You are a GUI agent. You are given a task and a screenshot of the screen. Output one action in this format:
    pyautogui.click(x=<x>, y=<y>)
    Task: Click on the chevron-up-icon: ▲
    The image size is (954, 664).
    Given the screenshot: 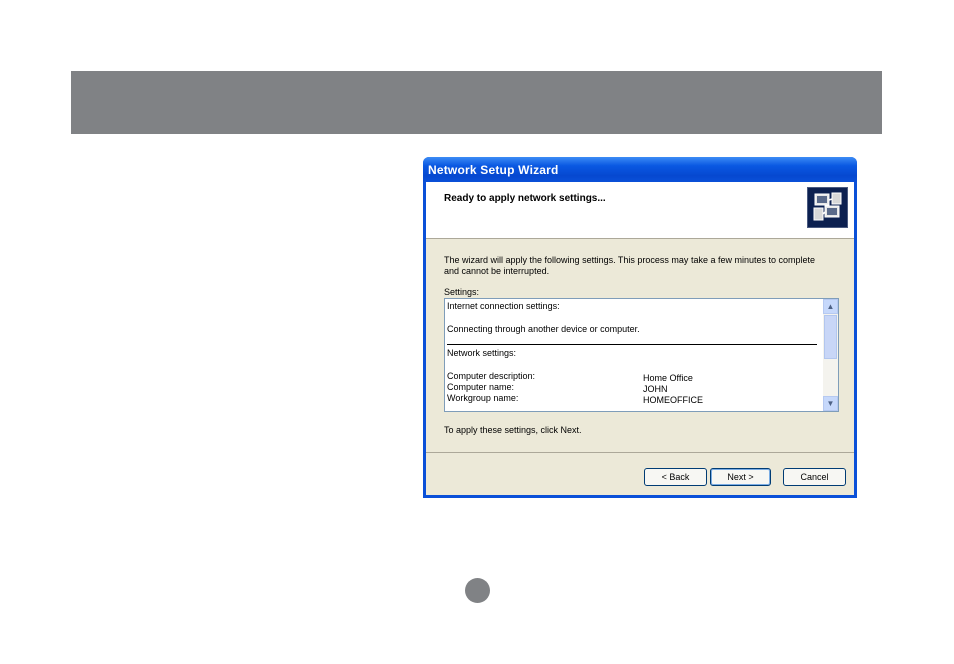 What is the action you would take?
    pyautogui.click(x=830, y=306)
    